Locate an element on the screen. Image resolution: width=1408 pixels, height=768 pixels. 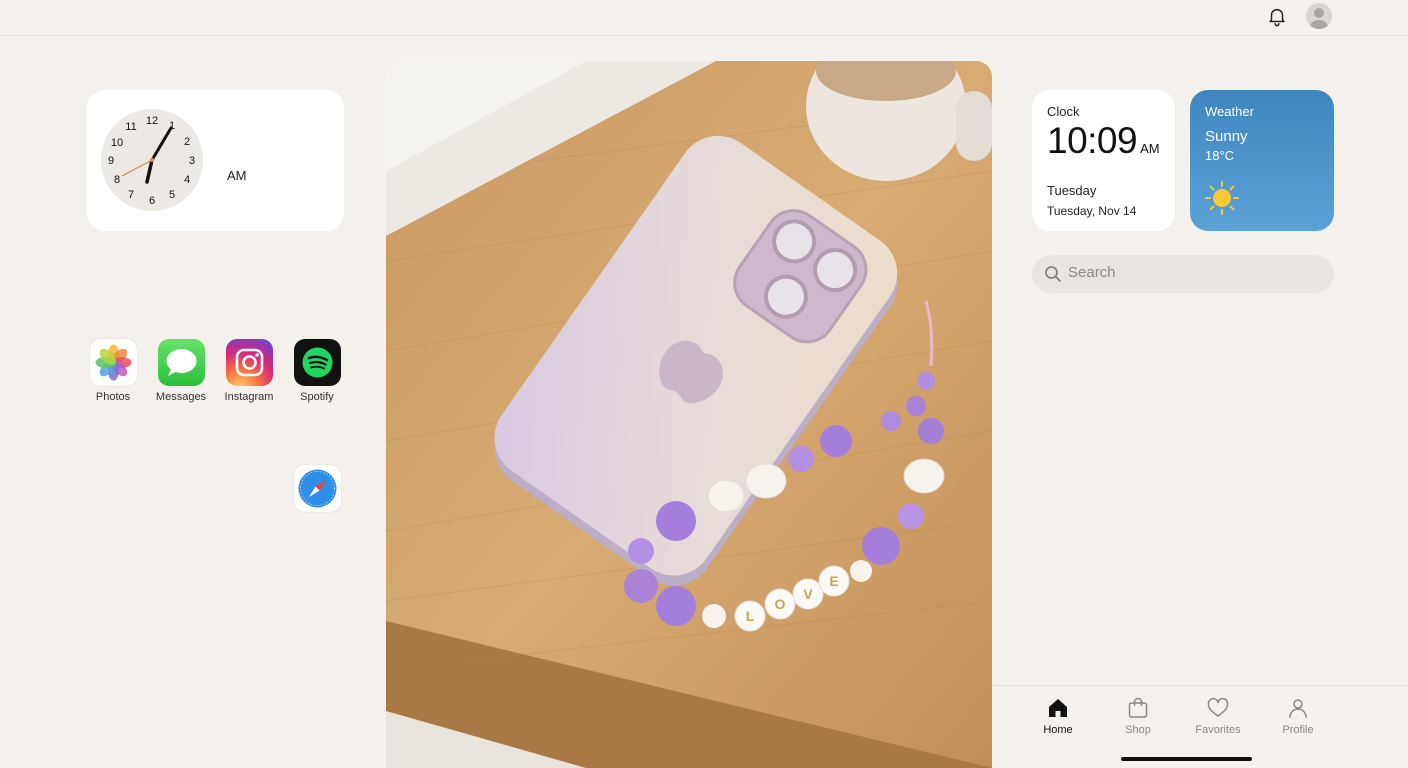
sun-icon is located at coordinates (1222, 198).